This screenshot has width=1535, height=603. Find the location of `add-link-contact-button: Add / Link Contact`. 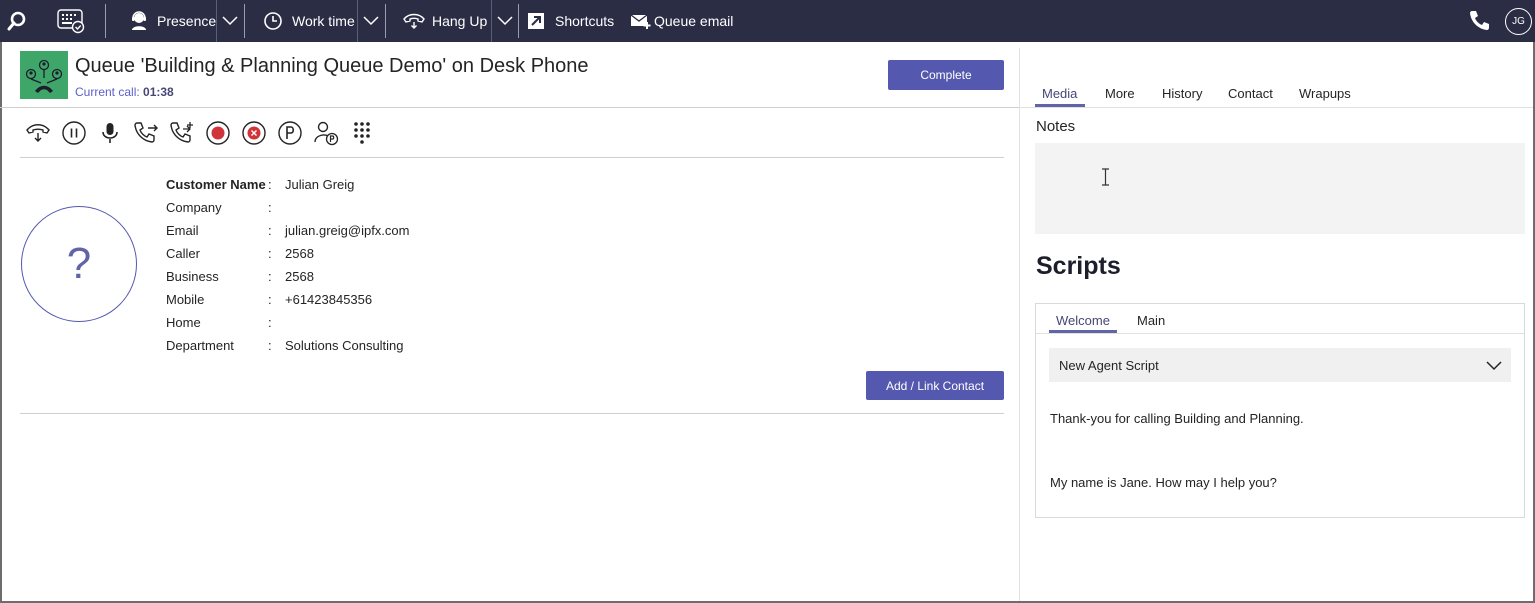

add-link-contact-button: Add / Link Contact is located at coordinates (935, 385).